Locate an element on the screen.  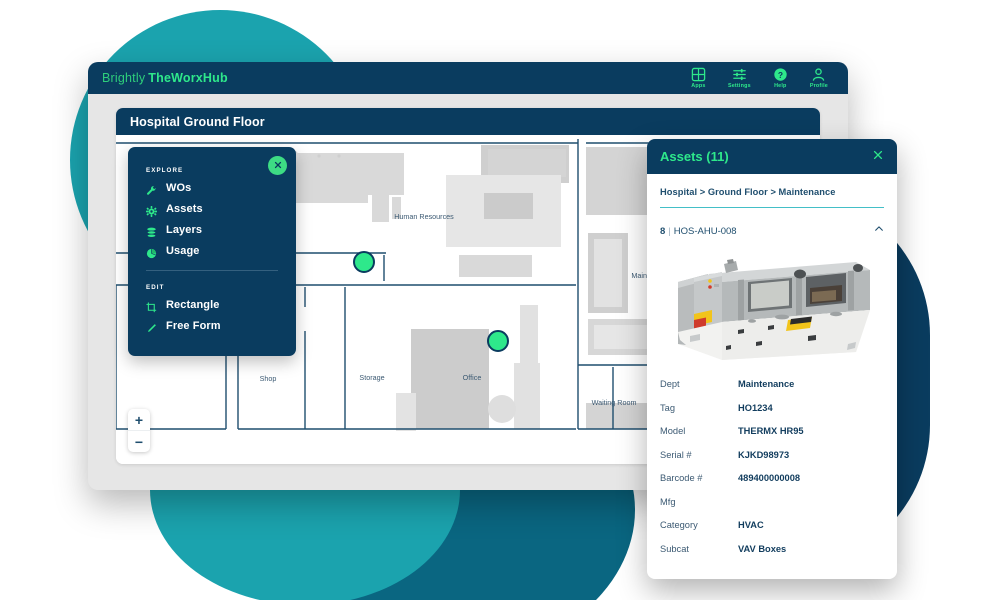
help-question-icon: ? is located at coordinates (780, 74).